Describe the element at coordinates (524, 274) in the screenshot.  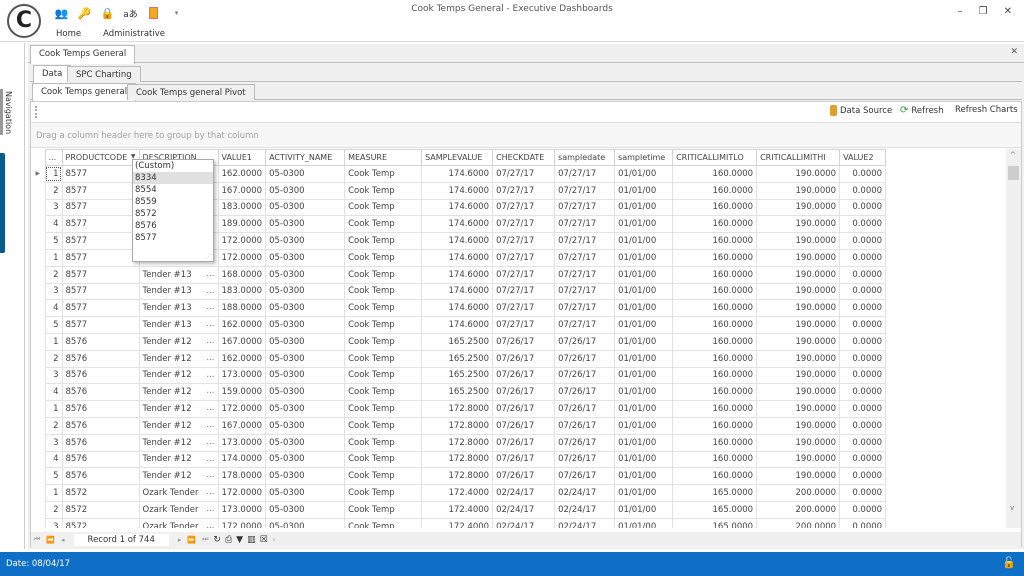
I see `cell-checkdate: 07/27/17` at that location.